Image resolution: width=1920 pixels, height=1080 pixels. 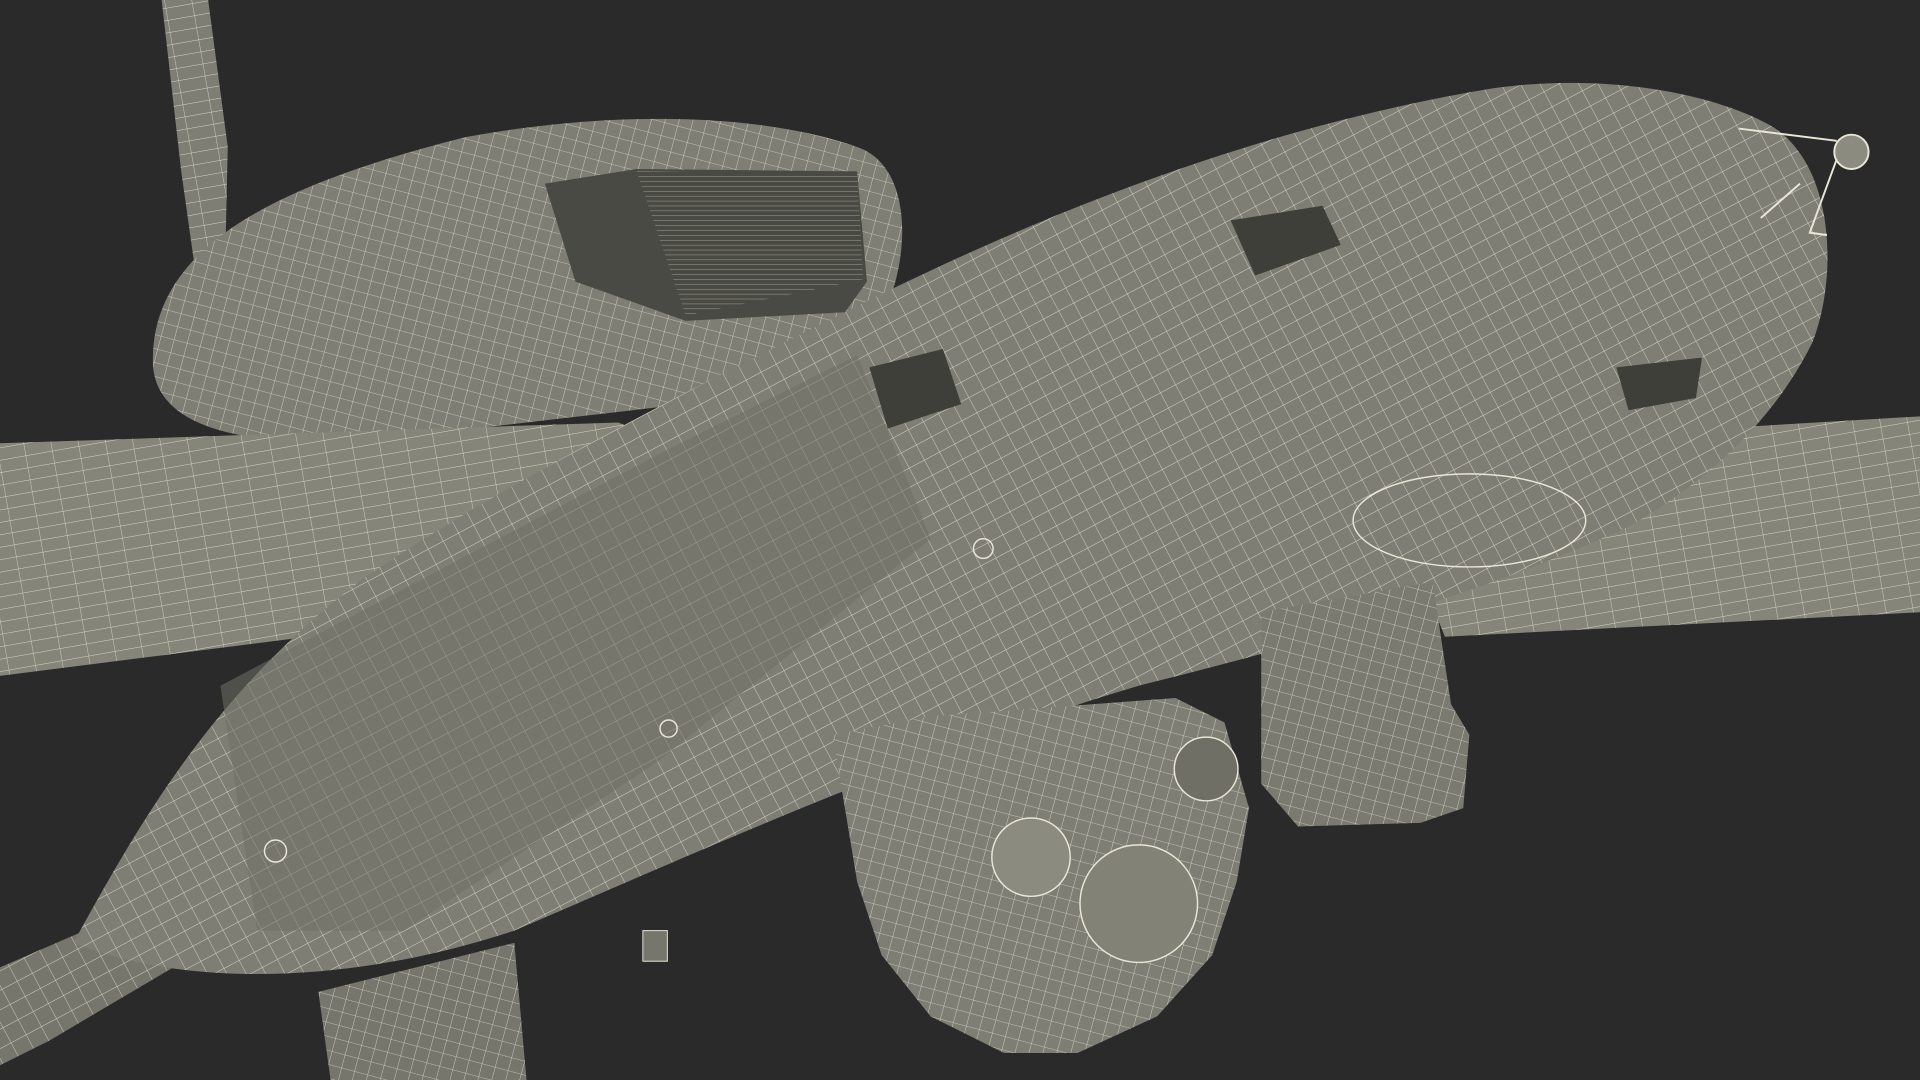 I want to click on underside-antenna, so click(x=655, y=946).